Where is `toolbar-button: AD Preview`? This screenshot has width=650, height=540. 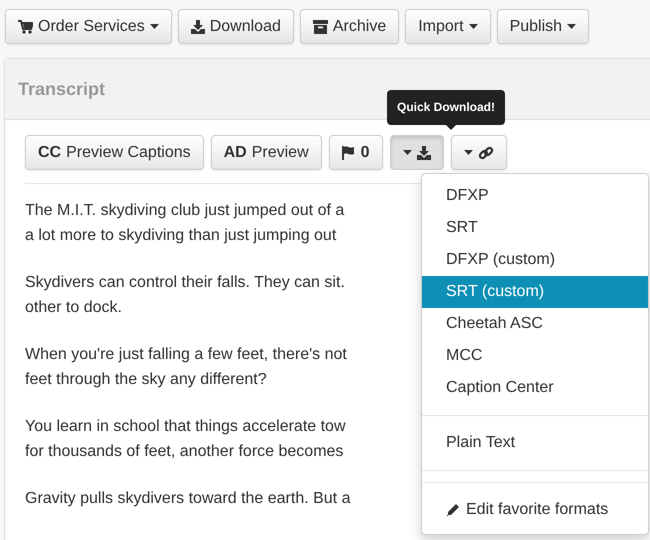
toolbar-button: AD Preview is located at coordinates (266, 152).